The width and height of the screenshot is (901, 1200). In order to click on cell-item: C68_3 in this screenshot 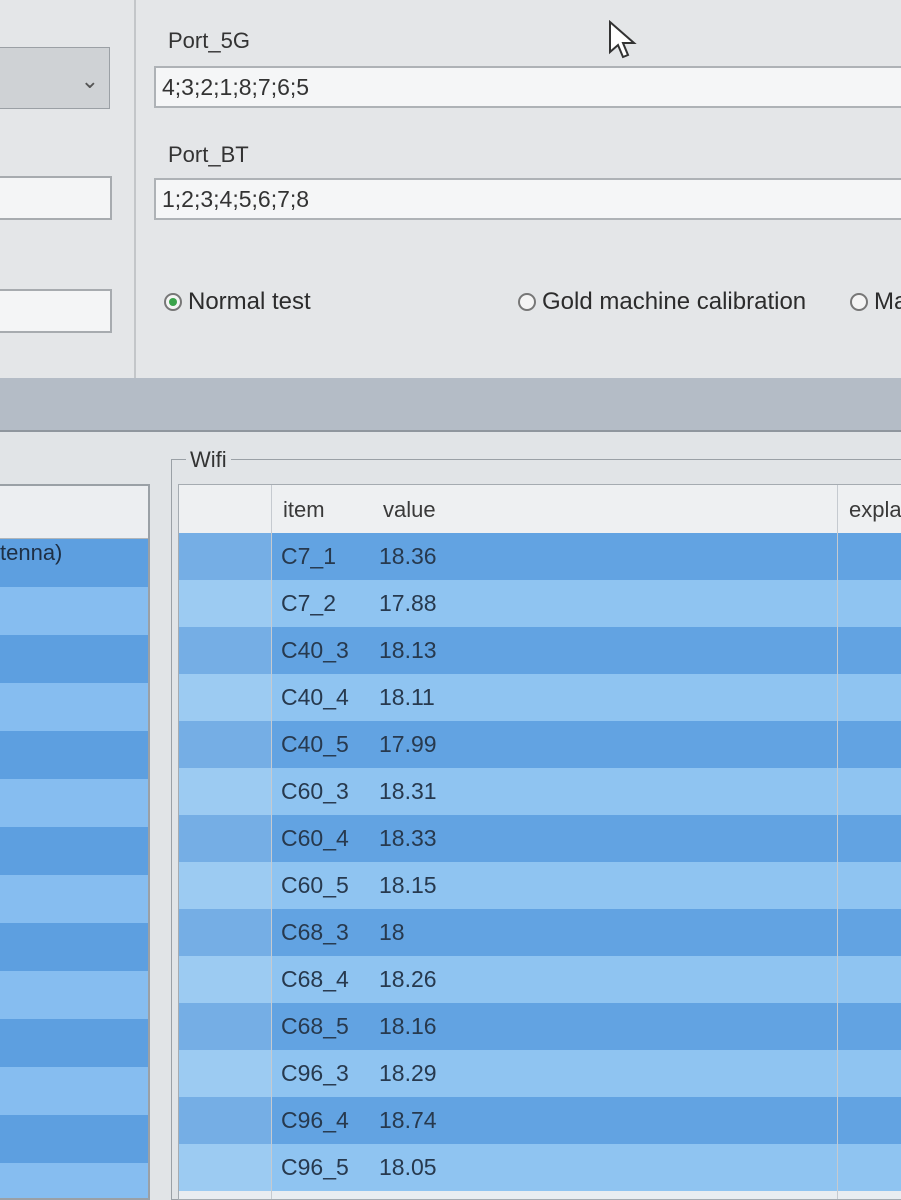, I will do `click(315, 932)`.